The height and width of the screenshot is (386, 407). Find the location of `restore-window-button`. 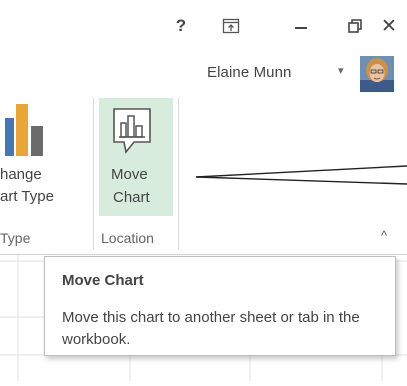

restore-window-button is located at coordinates (355, 26).